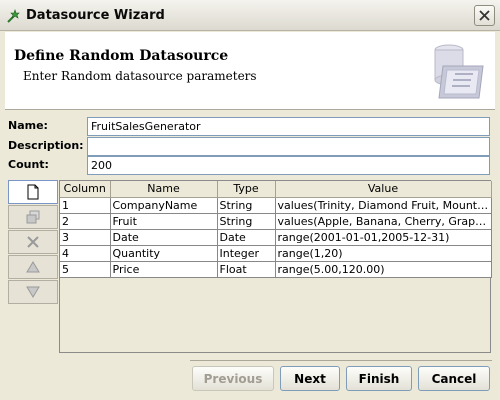 This screenshot has height=400, width=500. I want to click on cell-type: Float, so click(246, 269).